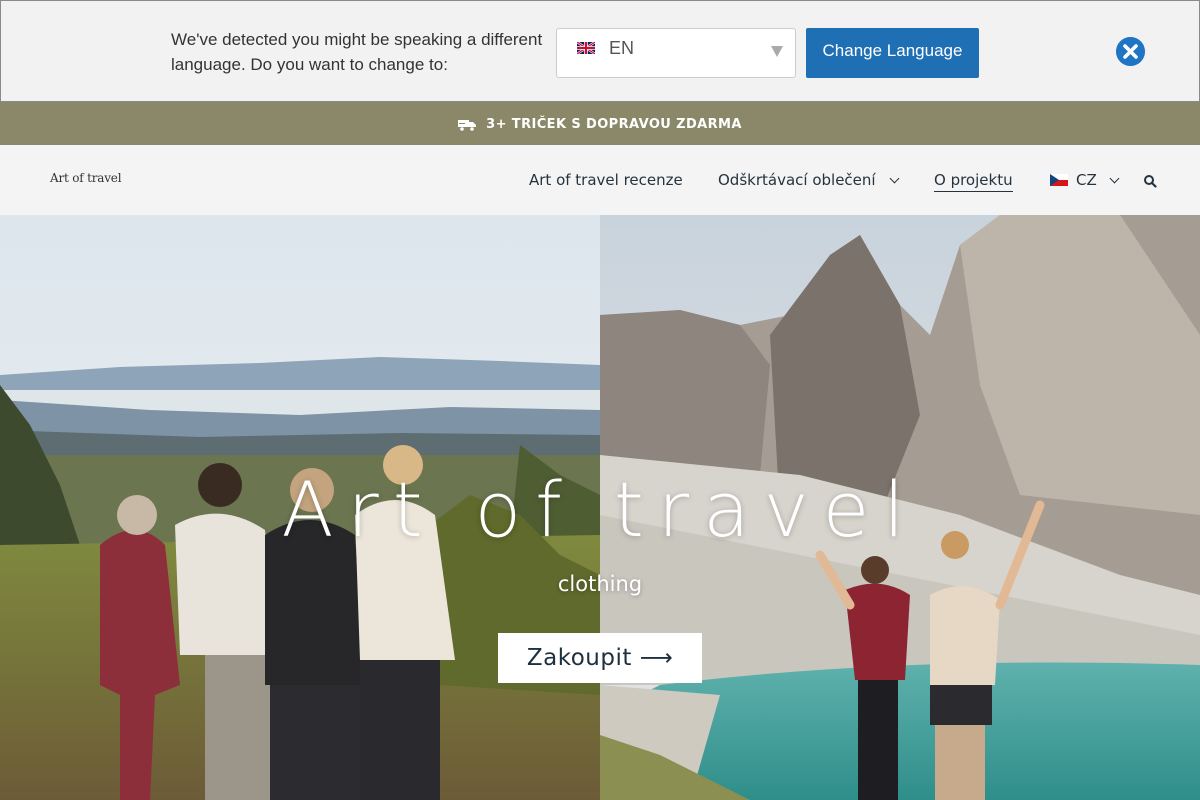 The image size is (1200, 800). Describe the element at coordinates (86, 178) in the screenshot. I see `site-logo: Art of travel` at that location.